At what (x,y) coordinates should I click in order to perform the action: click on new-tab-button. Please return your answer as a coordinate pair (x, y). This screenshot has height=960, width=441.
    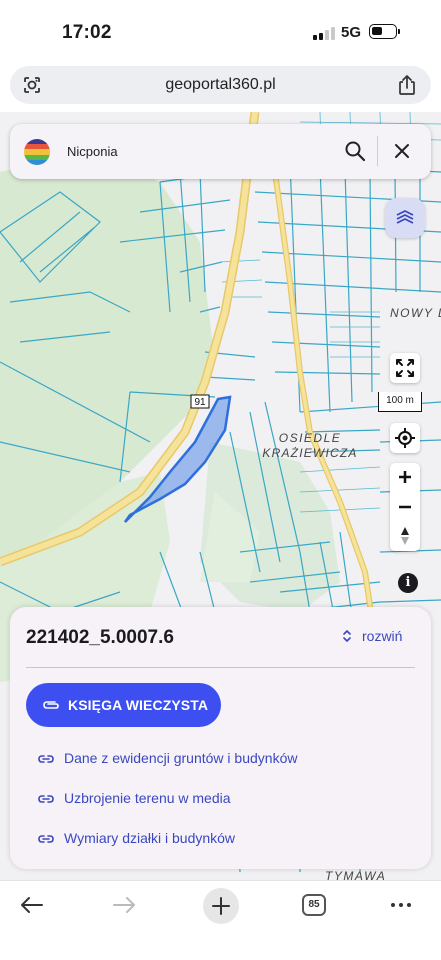
    Looking at the image, I should click on (221, 906).